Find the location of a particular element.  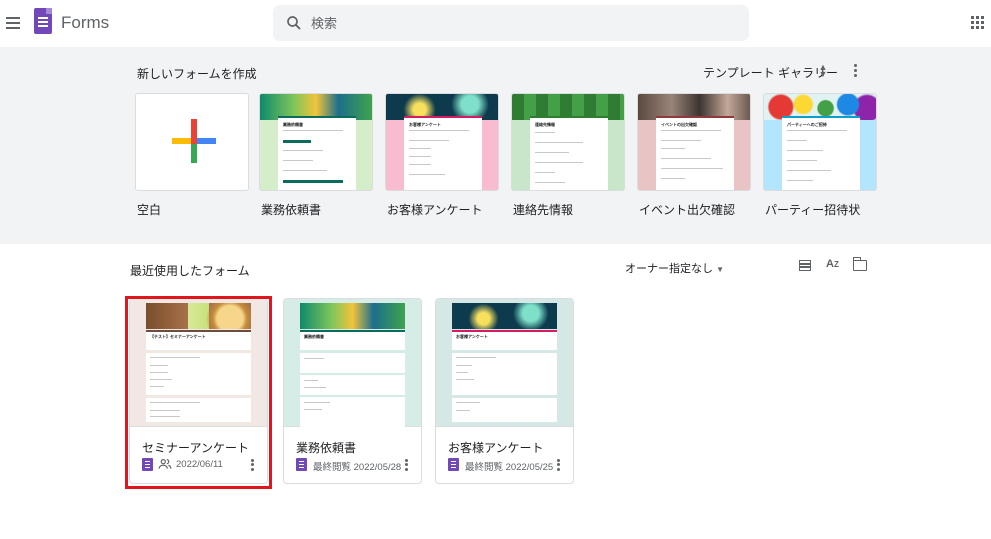

template-label: 空白 is located at coordinates (149, 209).